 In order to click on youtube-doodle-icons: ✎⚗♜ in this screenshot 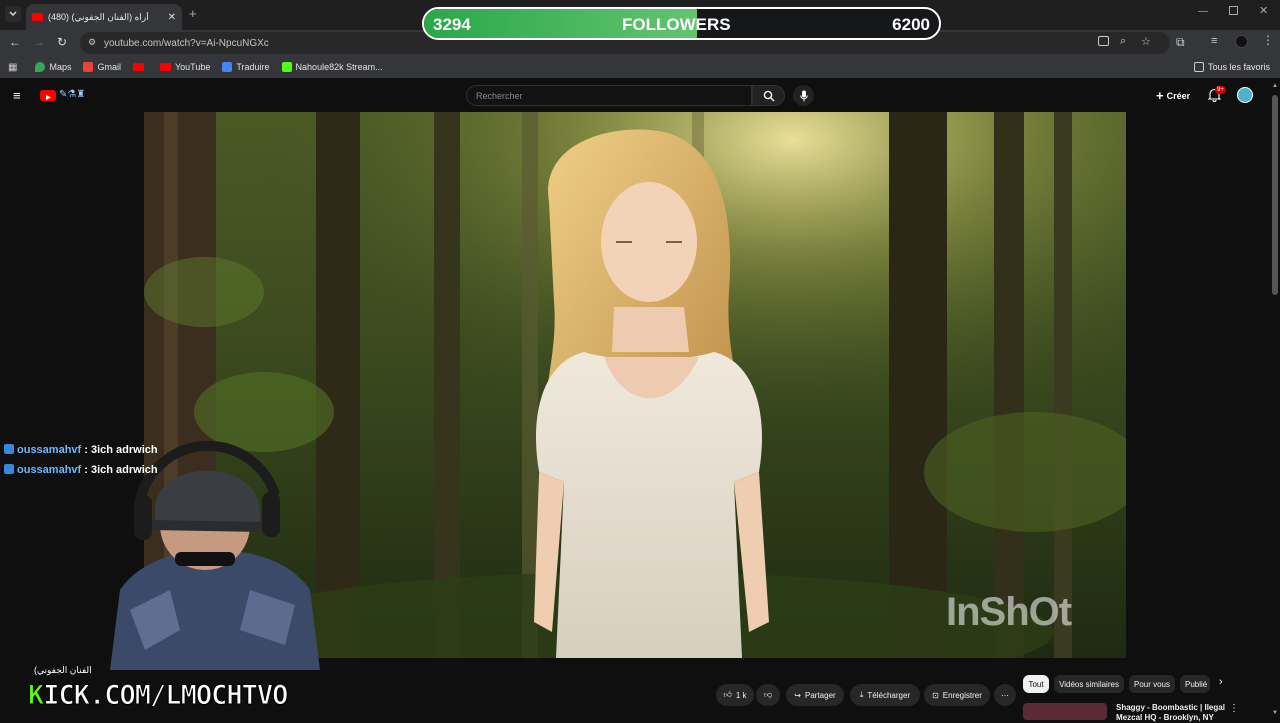, I will do `click(72, 94)`.